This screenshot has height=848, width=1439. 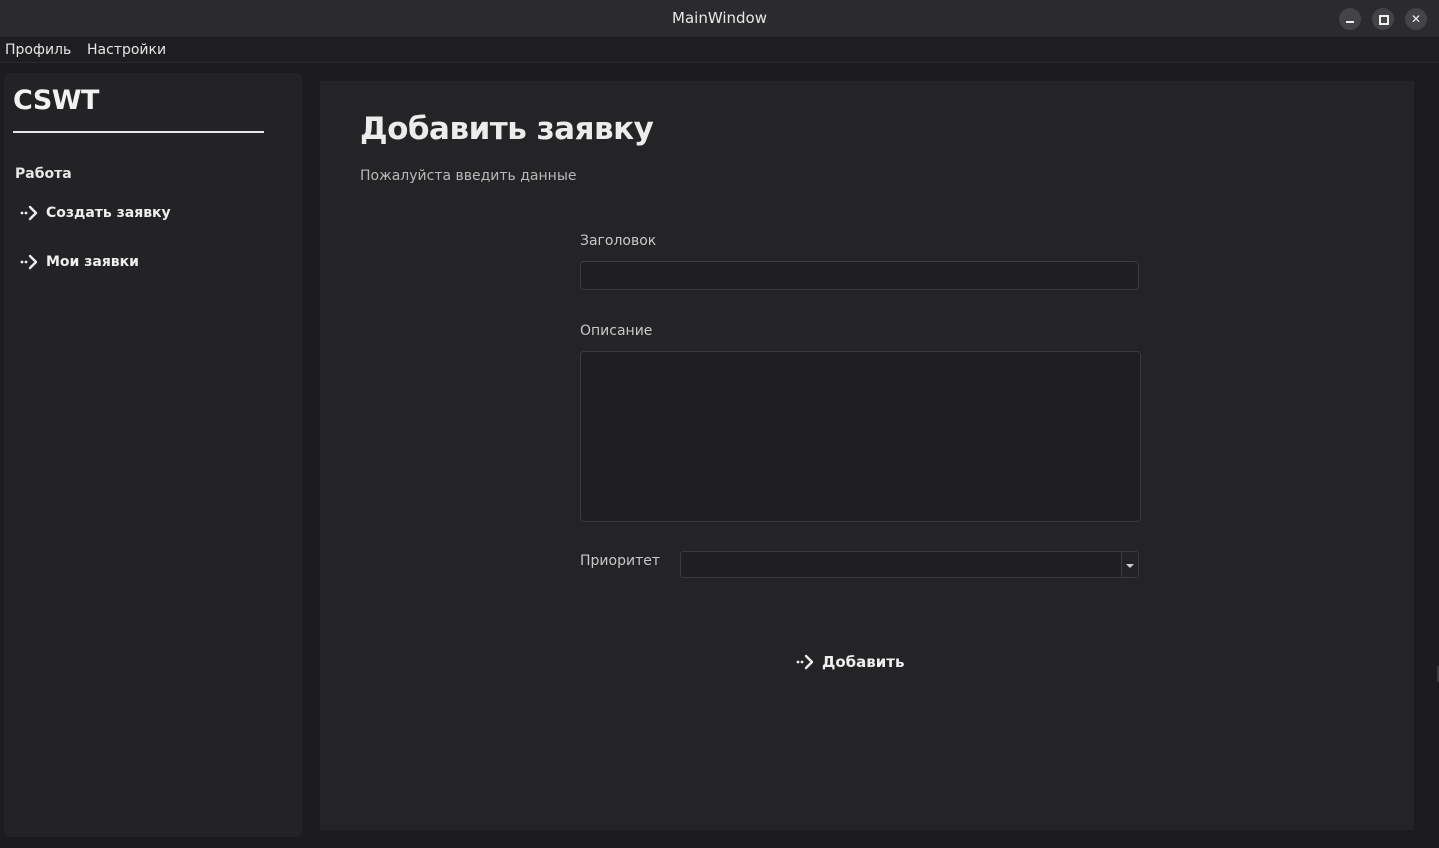 I want to click on description-textarea, so click(x=860, y=436).